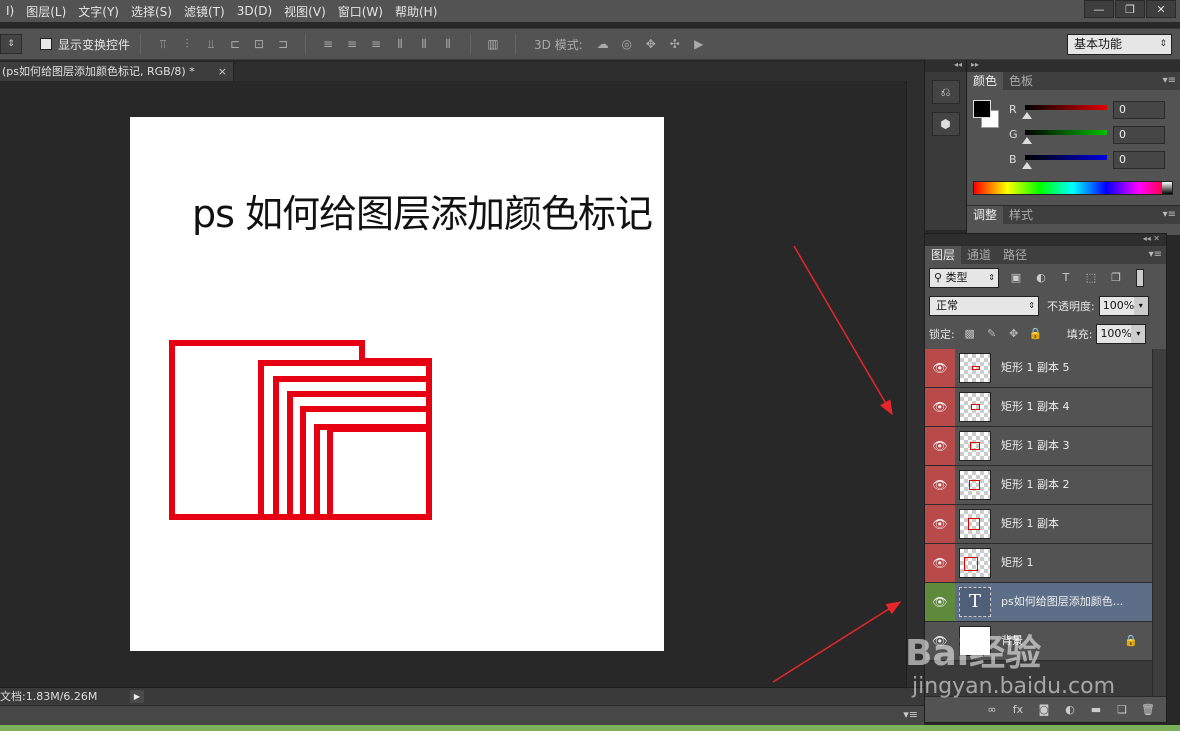 This screenshot has height=731, width=1180. I want to click on menu-item-layer: 图层(L), so click(46, 11).